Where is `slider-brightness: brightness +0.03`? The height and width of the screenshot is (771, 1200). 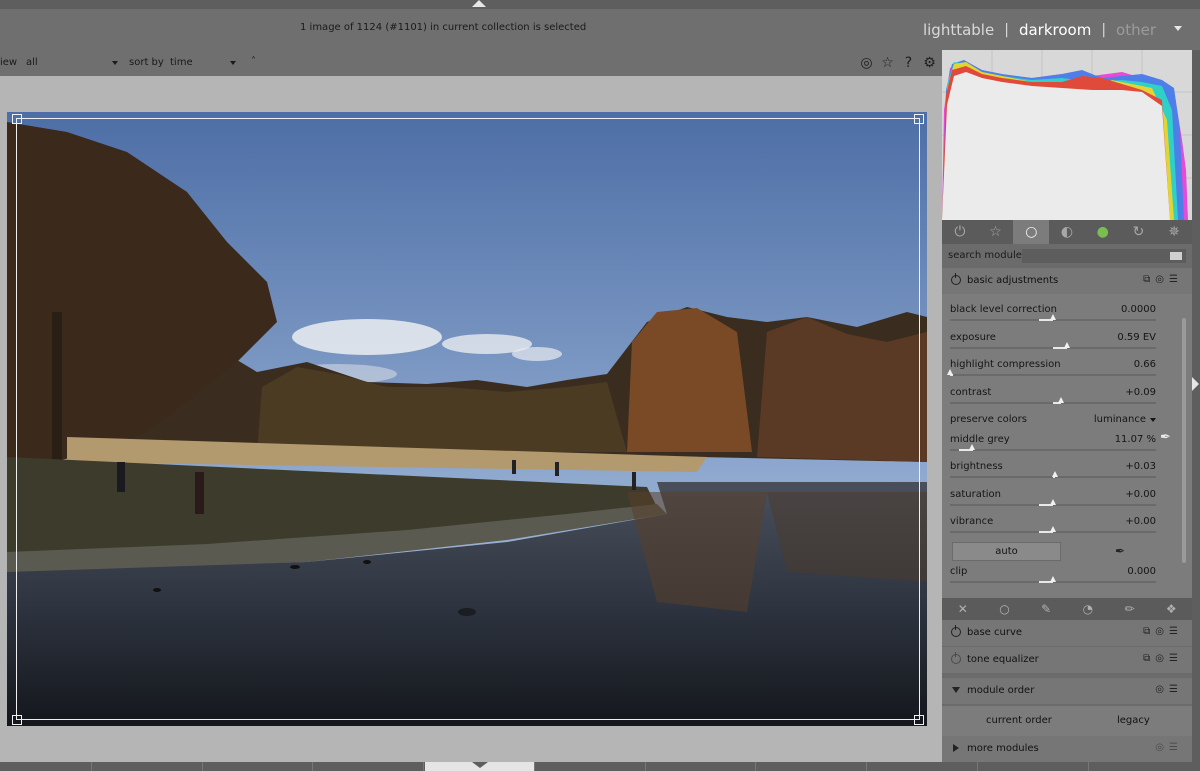
slider-brightness: brightness +0.03 is located at coordinates (1053, 474).